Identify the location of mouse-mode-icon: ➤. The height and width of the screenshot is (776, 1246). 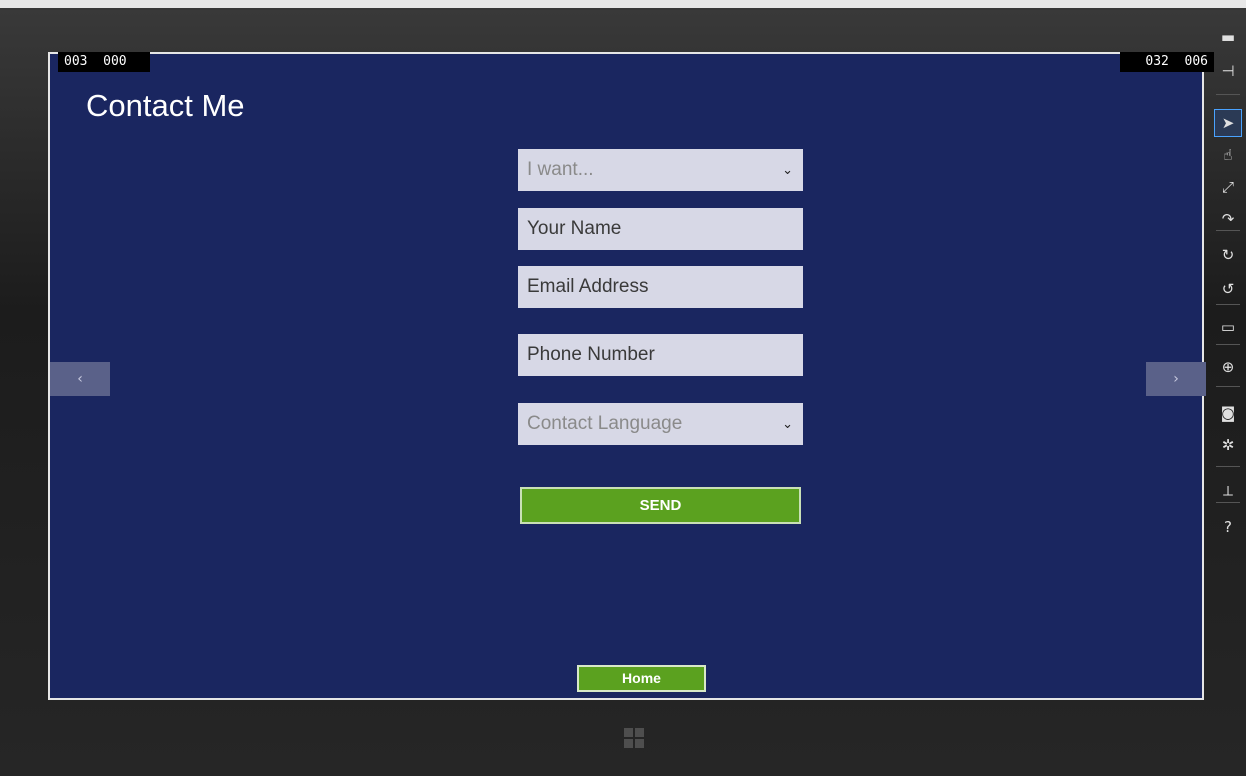
(1228, 123).